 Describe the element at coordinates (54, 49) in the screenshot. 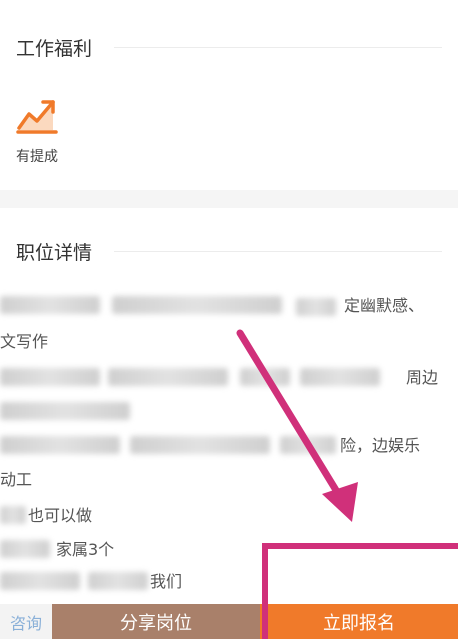

I see `welfare-title: 工作福利` at that location.